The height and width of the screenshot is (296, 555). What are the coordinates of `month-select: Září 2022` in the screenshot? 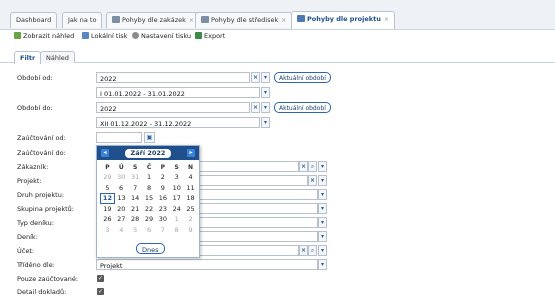 It's located at (148, 153).